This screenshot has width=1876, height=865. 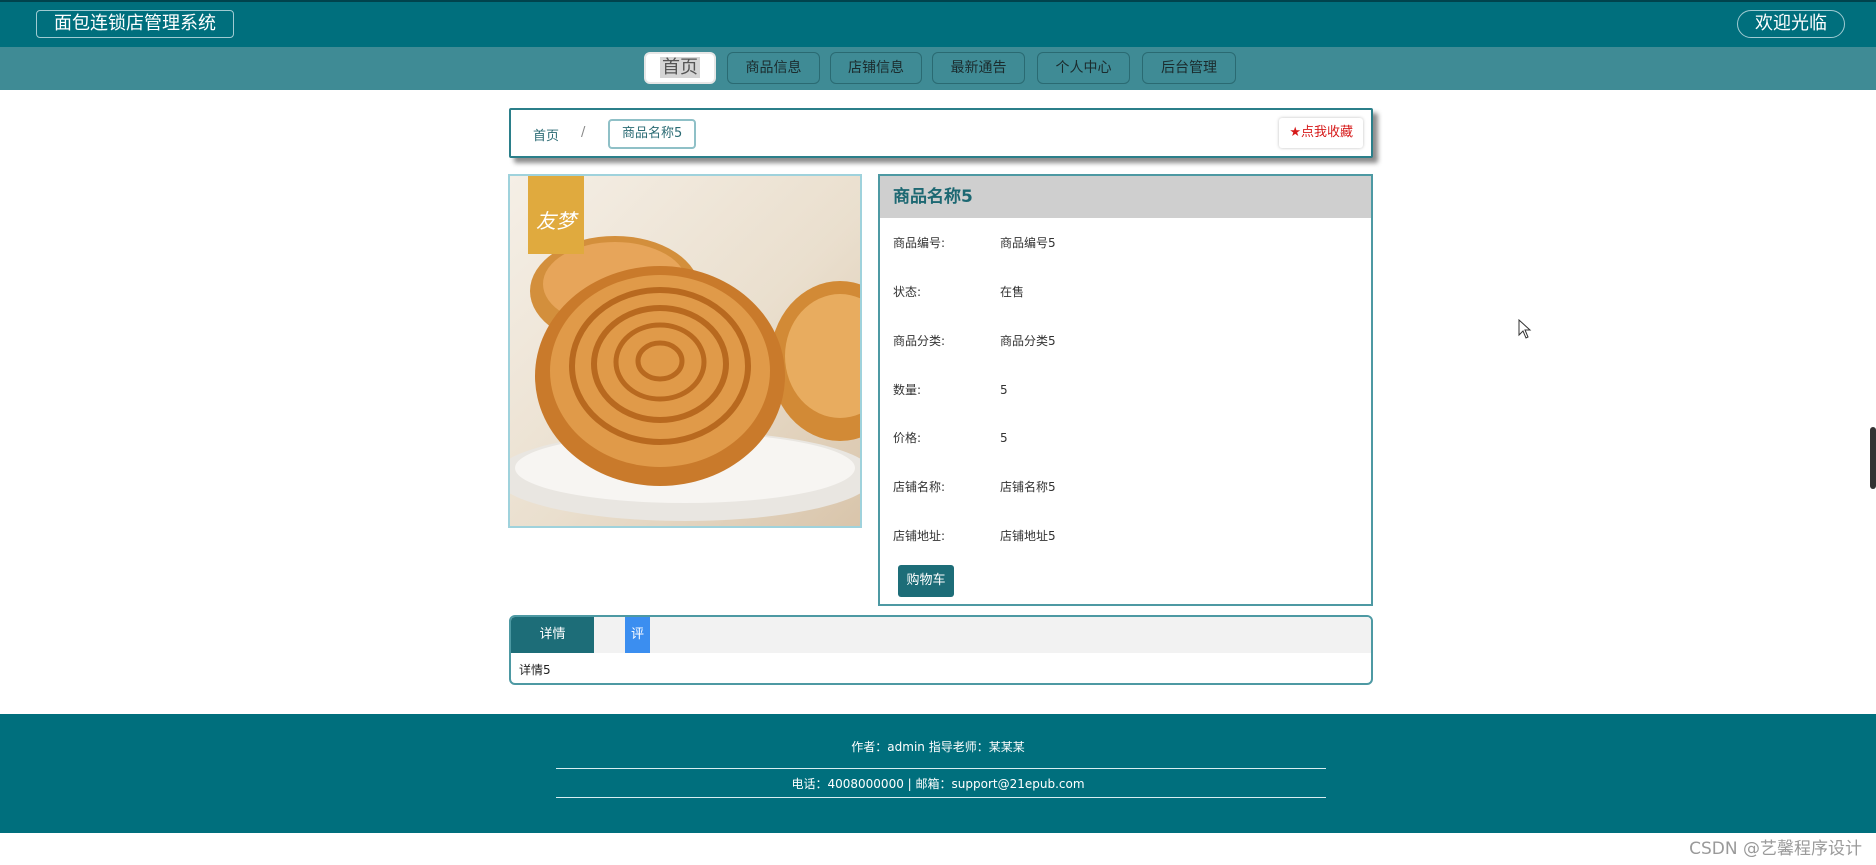 What do you see at coordinates (919, 487) in the screenshot?
I see `field-label: 店铺名称:` at bounding box center [919, 487].